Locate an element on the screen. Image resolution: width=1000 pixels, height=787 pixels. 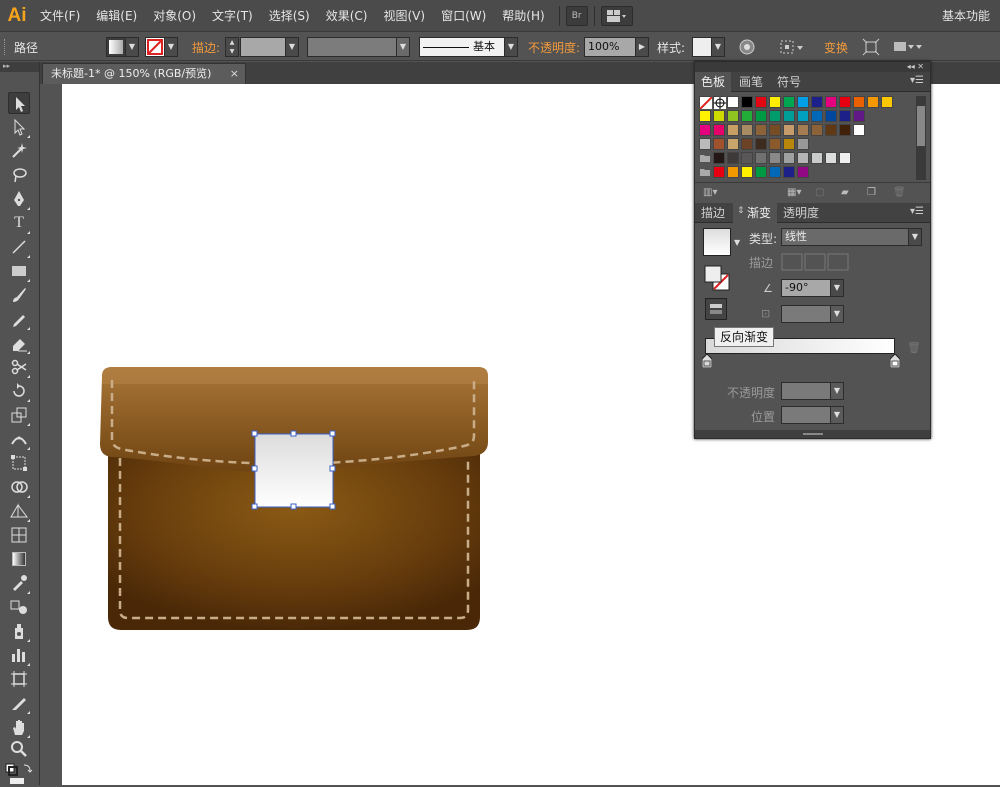
zoom-tool is located at coordinates (19, 749).